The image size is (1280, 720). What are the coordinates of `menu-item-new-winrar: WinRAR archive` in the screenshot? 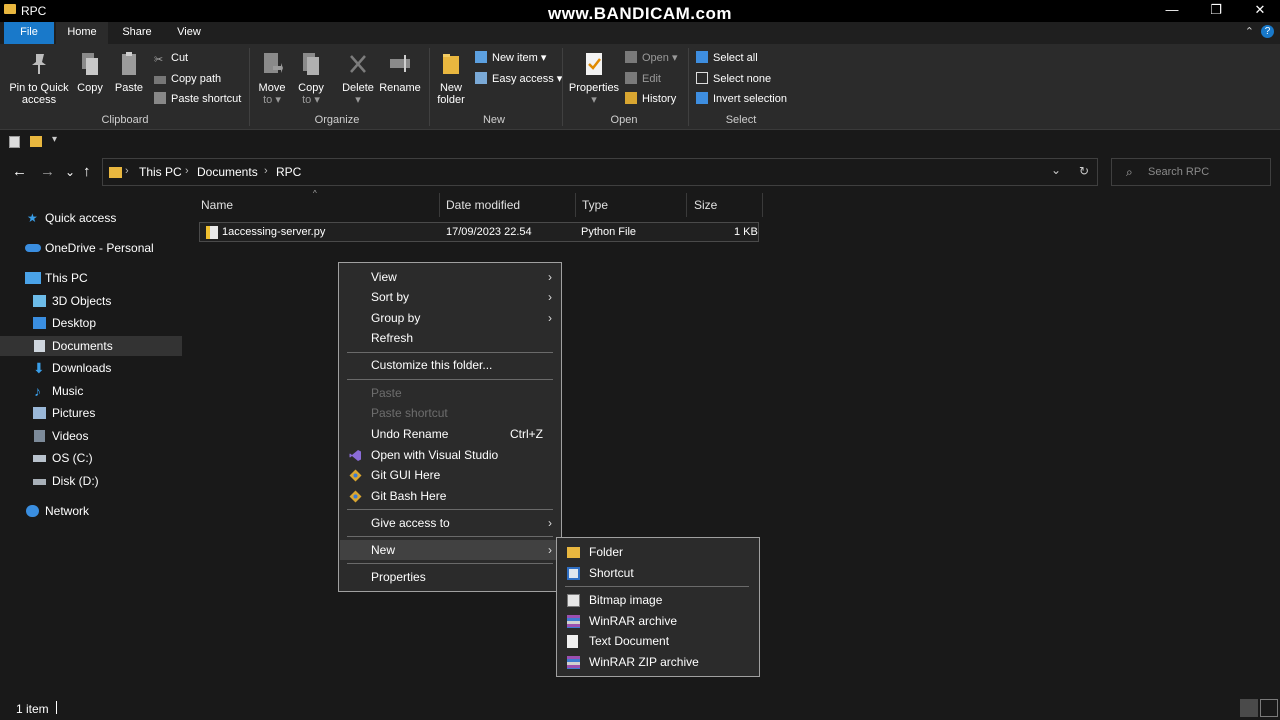 It's located at (658, 621).